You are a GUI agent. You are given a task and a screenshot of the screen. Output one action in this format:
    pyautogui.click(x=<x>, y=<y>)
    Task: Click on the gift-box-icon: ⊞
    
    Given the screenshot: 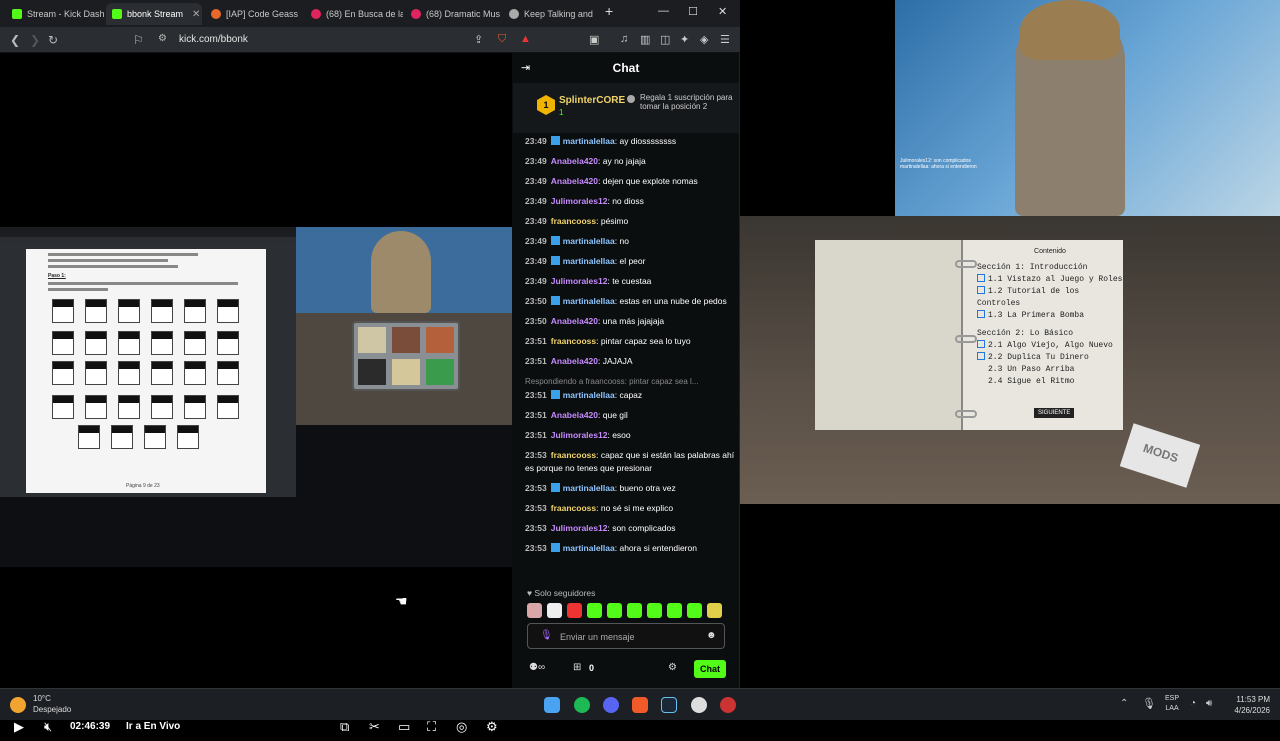 What is the action you would take?
    pyautogui.click(x=577, y=667)
    